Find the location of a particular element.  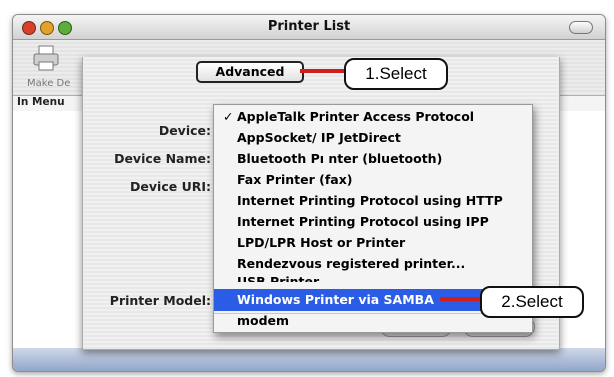

menu-item-bluetooth: Bluetooth Pı nter (bluetooth) is located at coordinates (373, 159).